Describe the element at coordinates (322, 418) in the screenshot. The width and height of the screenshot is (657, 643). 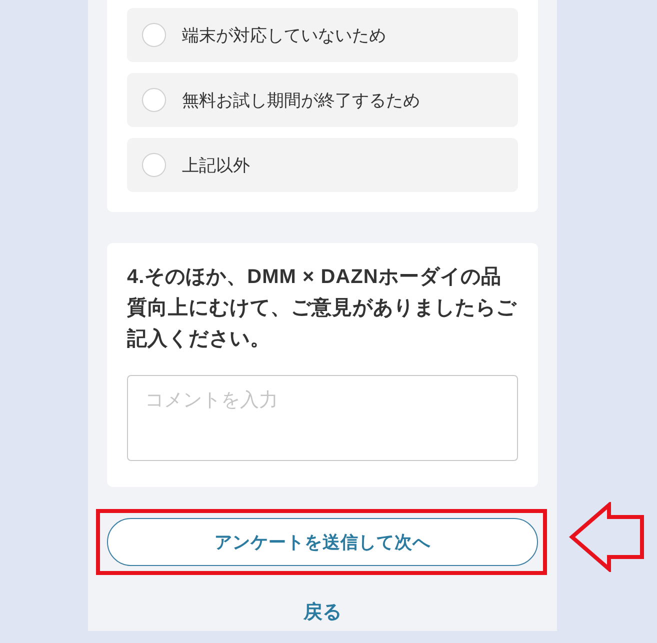
I see `comment-field: コメントを入力` at that location.